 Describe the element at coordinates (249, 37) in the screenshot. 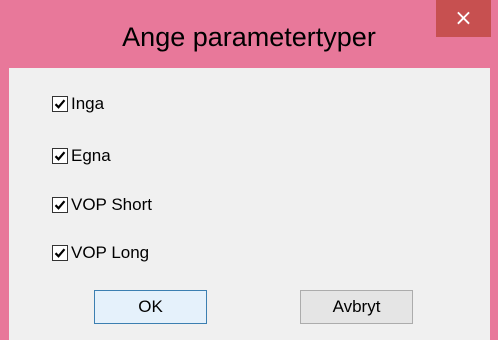

I see `window-title: Ange parametertyper` at that location.